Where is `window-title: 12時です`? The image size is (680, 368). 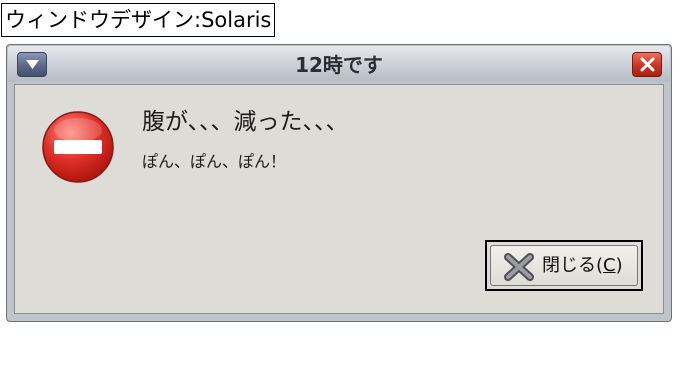
window-title: 12時です is located at coordinates (339, 65).